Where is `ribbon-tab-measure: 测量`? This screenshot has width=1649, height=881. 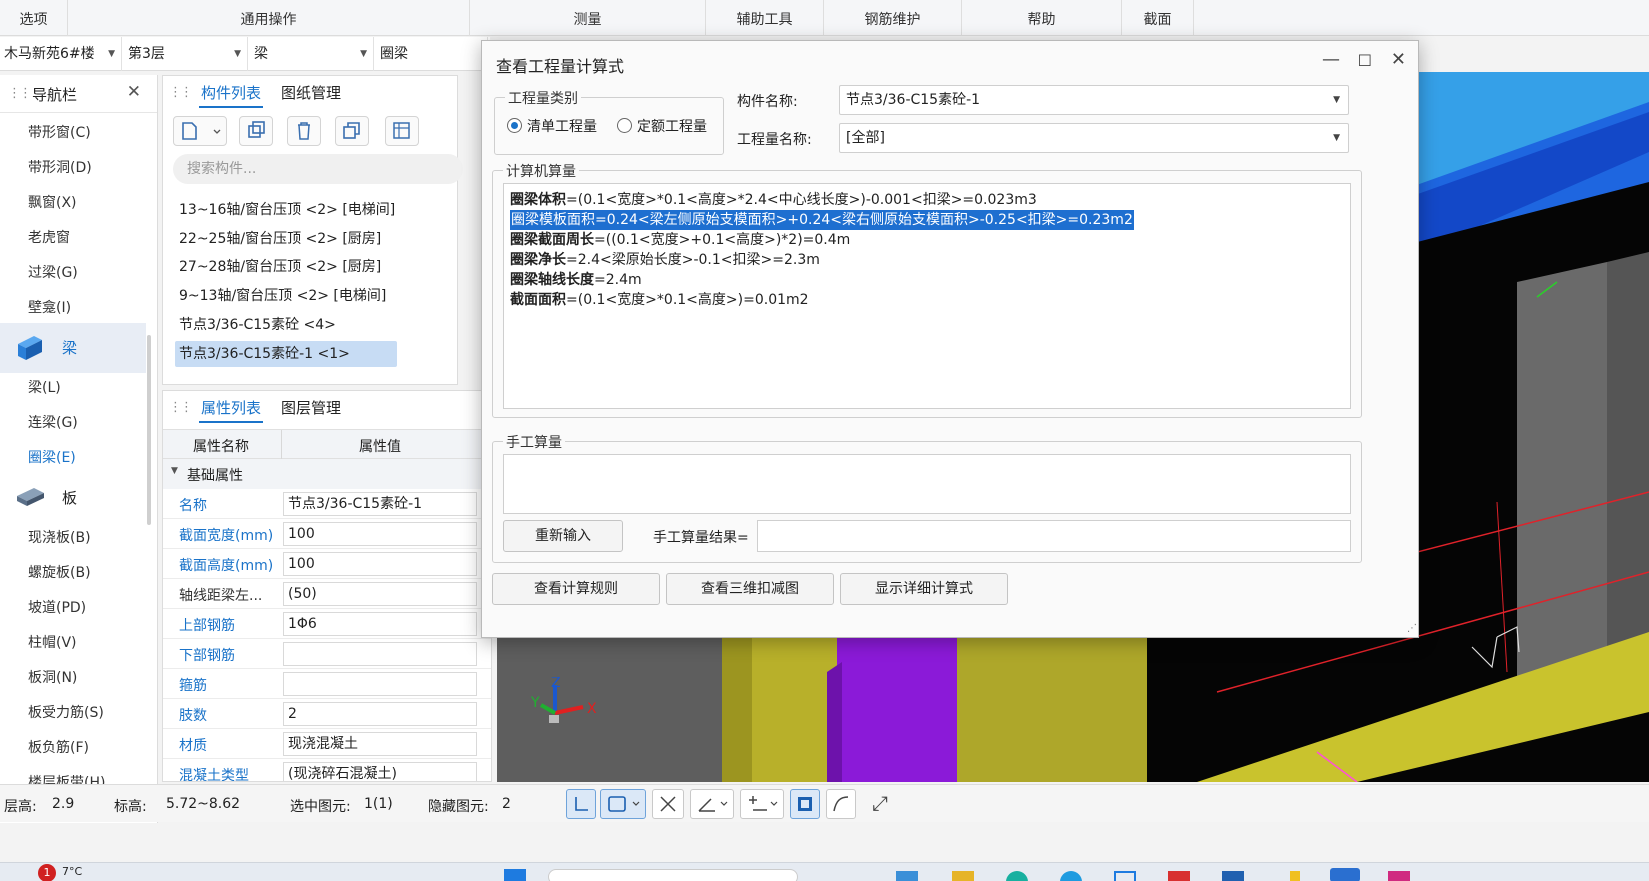
ribbon-tab-measure: 测量 is located at coordinates (588, 18).